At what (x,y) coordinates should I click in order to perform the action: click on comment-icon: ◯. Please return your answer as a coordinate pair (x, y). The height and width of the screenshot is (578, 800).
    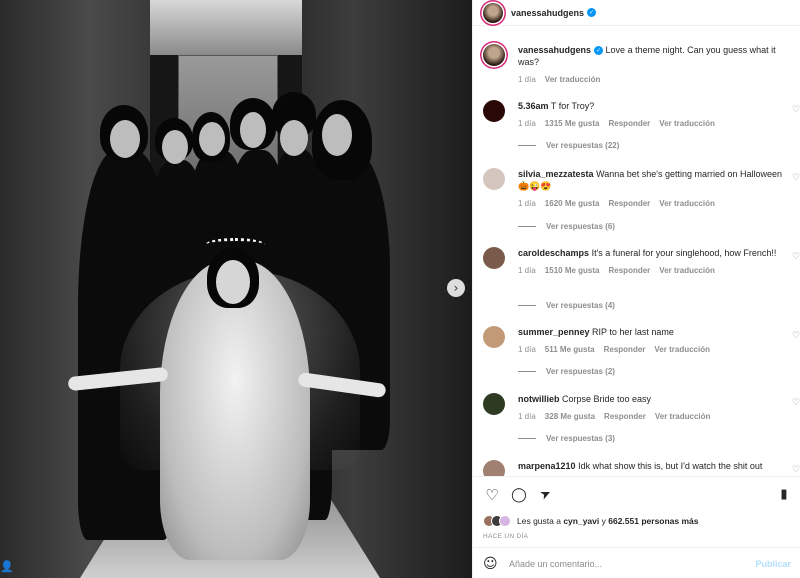
    Looking at the image, I should click on (519, 495).